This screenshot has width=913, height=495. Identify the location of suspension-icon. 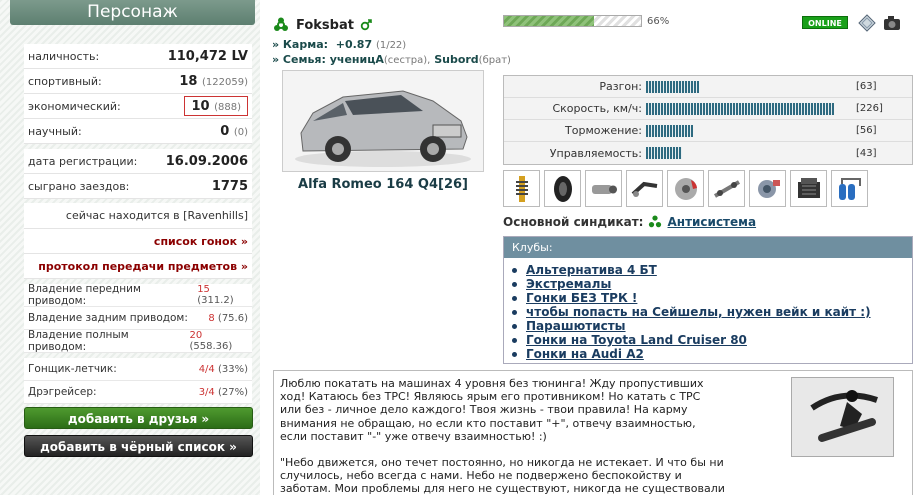
(521, 188).